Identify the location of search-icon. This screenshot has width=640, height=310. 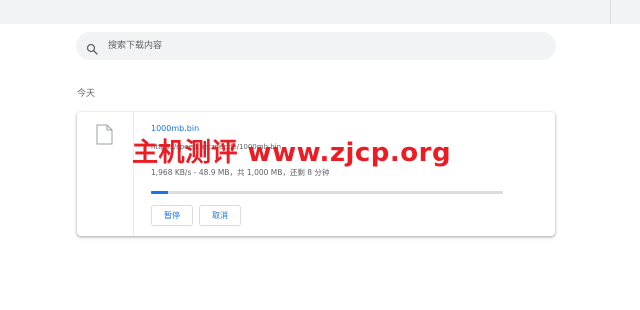
(92, 47).